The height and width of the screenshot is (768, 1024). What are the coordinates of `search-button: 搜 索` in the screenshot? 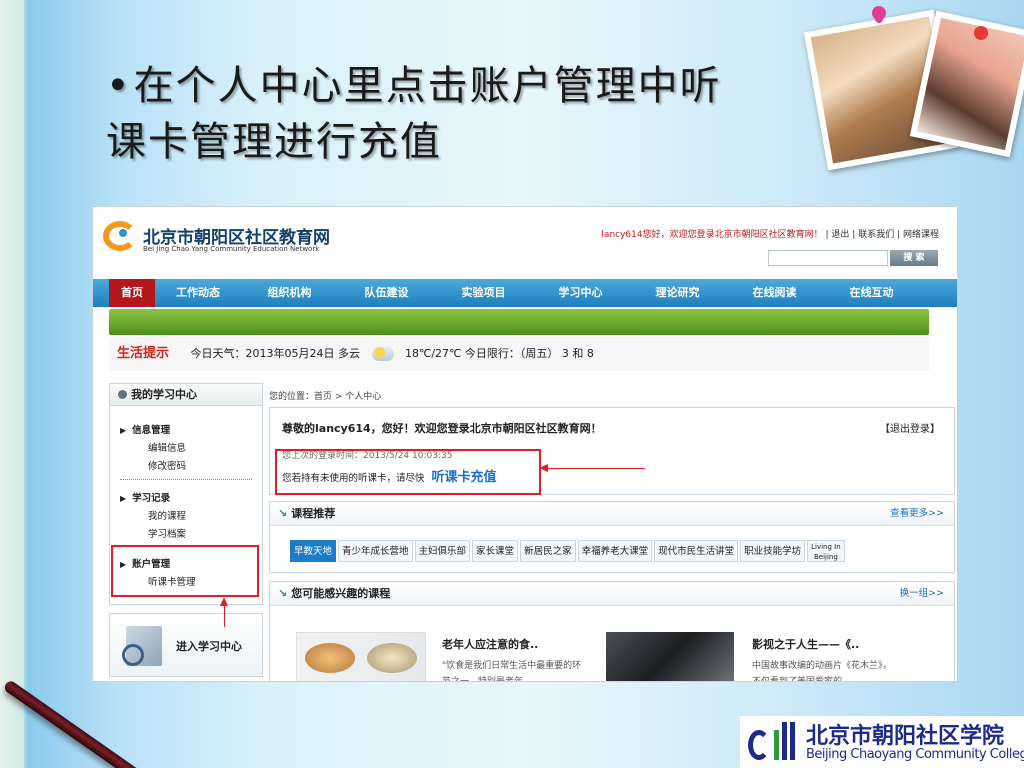 It's located at (914, 258).